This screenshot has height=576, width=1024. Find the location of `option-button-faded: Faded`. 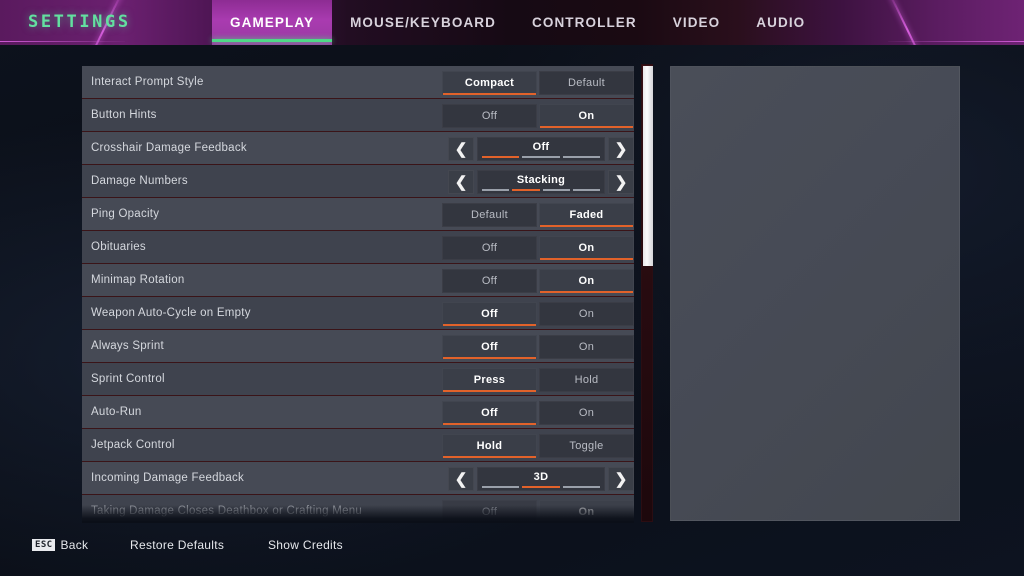

option-button-faded: Faded is located at coordinates (586, 214).